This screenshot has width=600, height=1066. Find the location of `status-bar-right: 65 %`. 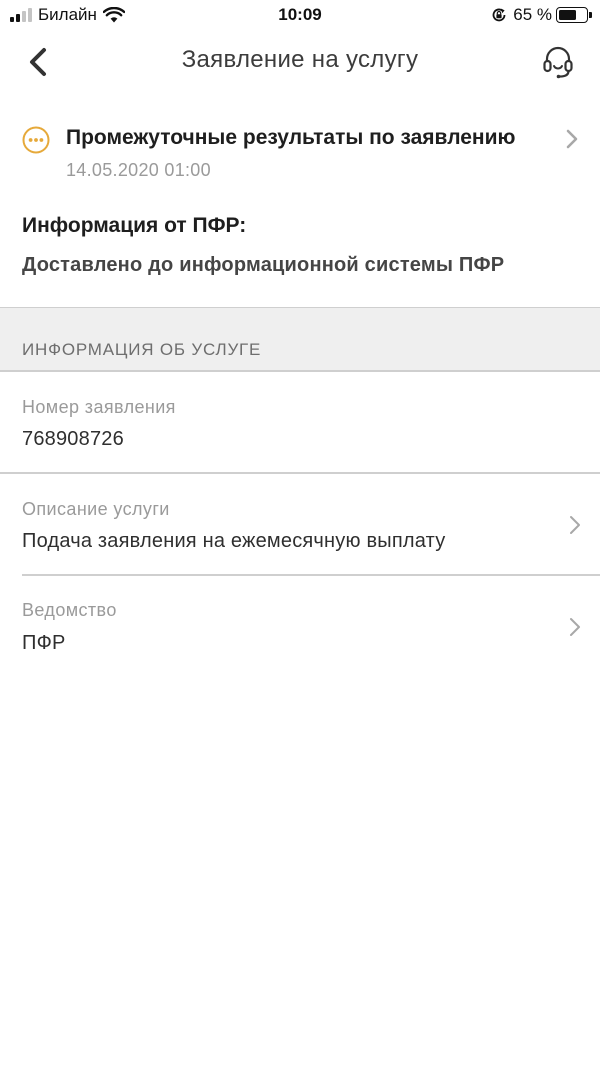

status-bar-right: 65 % is located at coordinates (541, 15).